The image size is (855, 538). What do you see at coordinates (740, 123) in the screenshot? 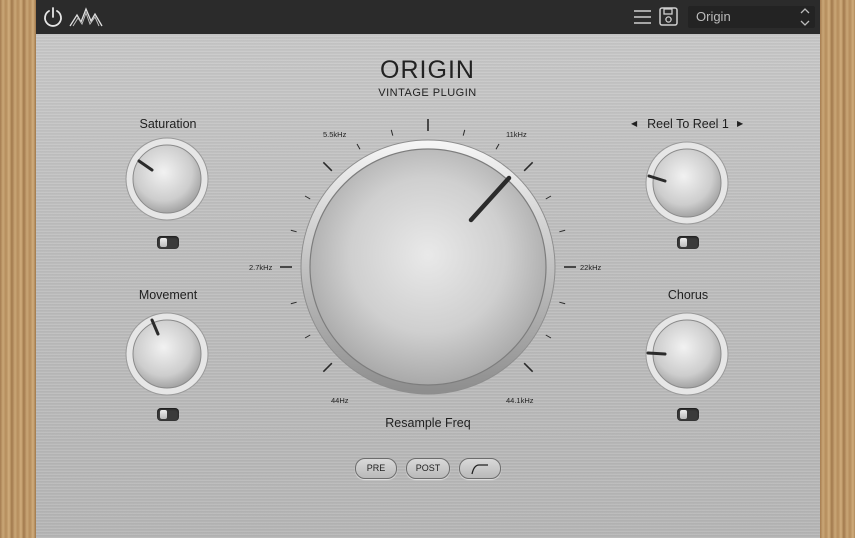
I see `reel-next-arrow-icon: ▶` at bounding box center [740, 123].